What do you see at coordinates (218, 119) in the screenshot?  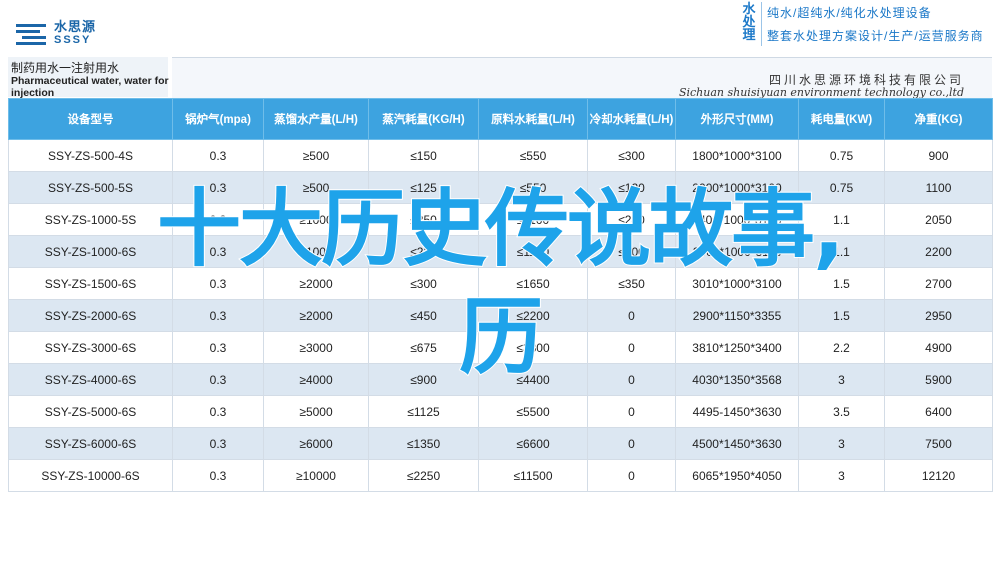 I see `column-header: 锅炉气(mpa)` at bounding box center [218, 119].